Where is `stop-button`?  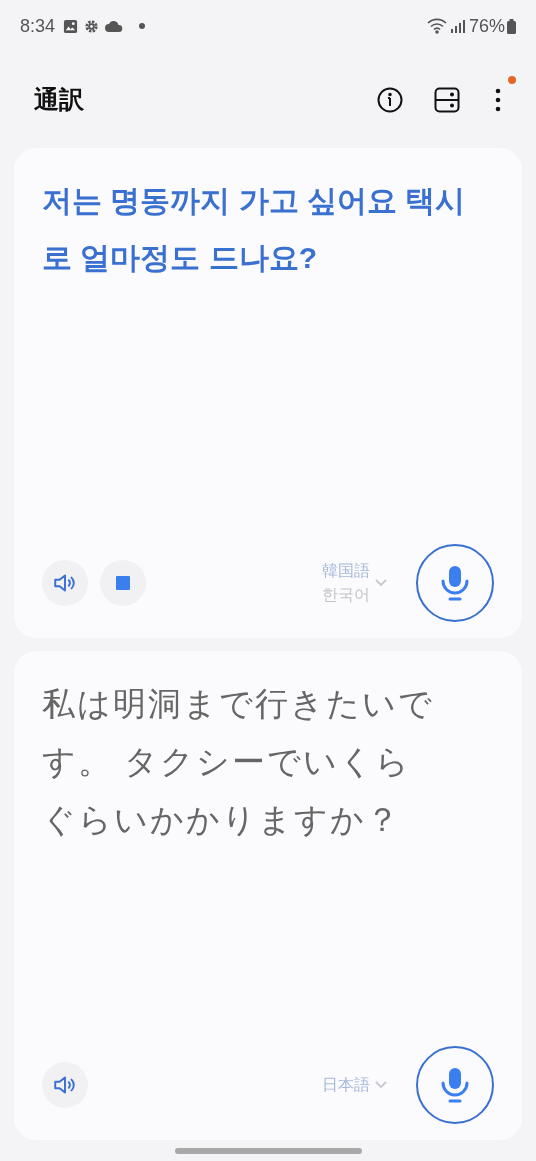
stop-button is located at coordinates (123, 582).